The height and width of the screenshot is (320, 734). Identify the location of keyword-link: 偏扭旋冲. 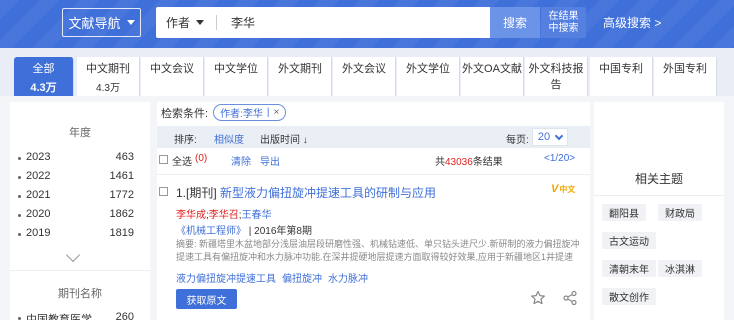
(302, 279).